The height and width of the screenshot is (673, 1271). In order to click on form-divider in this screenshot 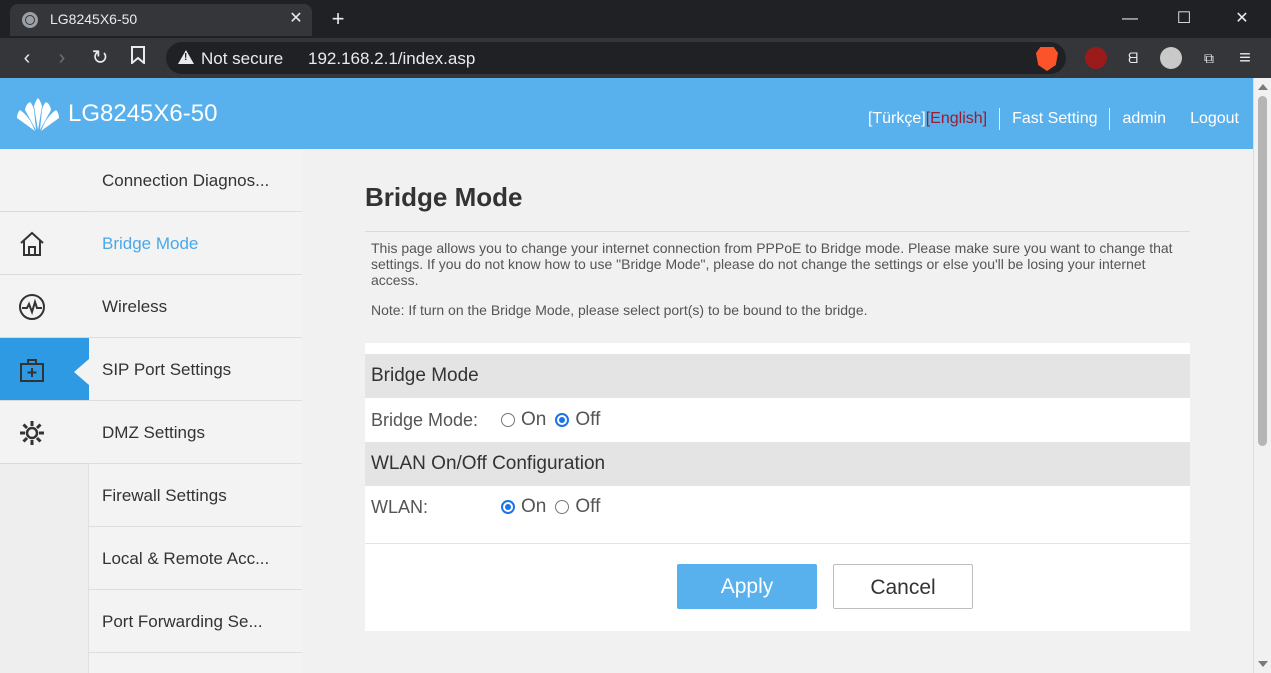, I will do `click(777, 543)`.